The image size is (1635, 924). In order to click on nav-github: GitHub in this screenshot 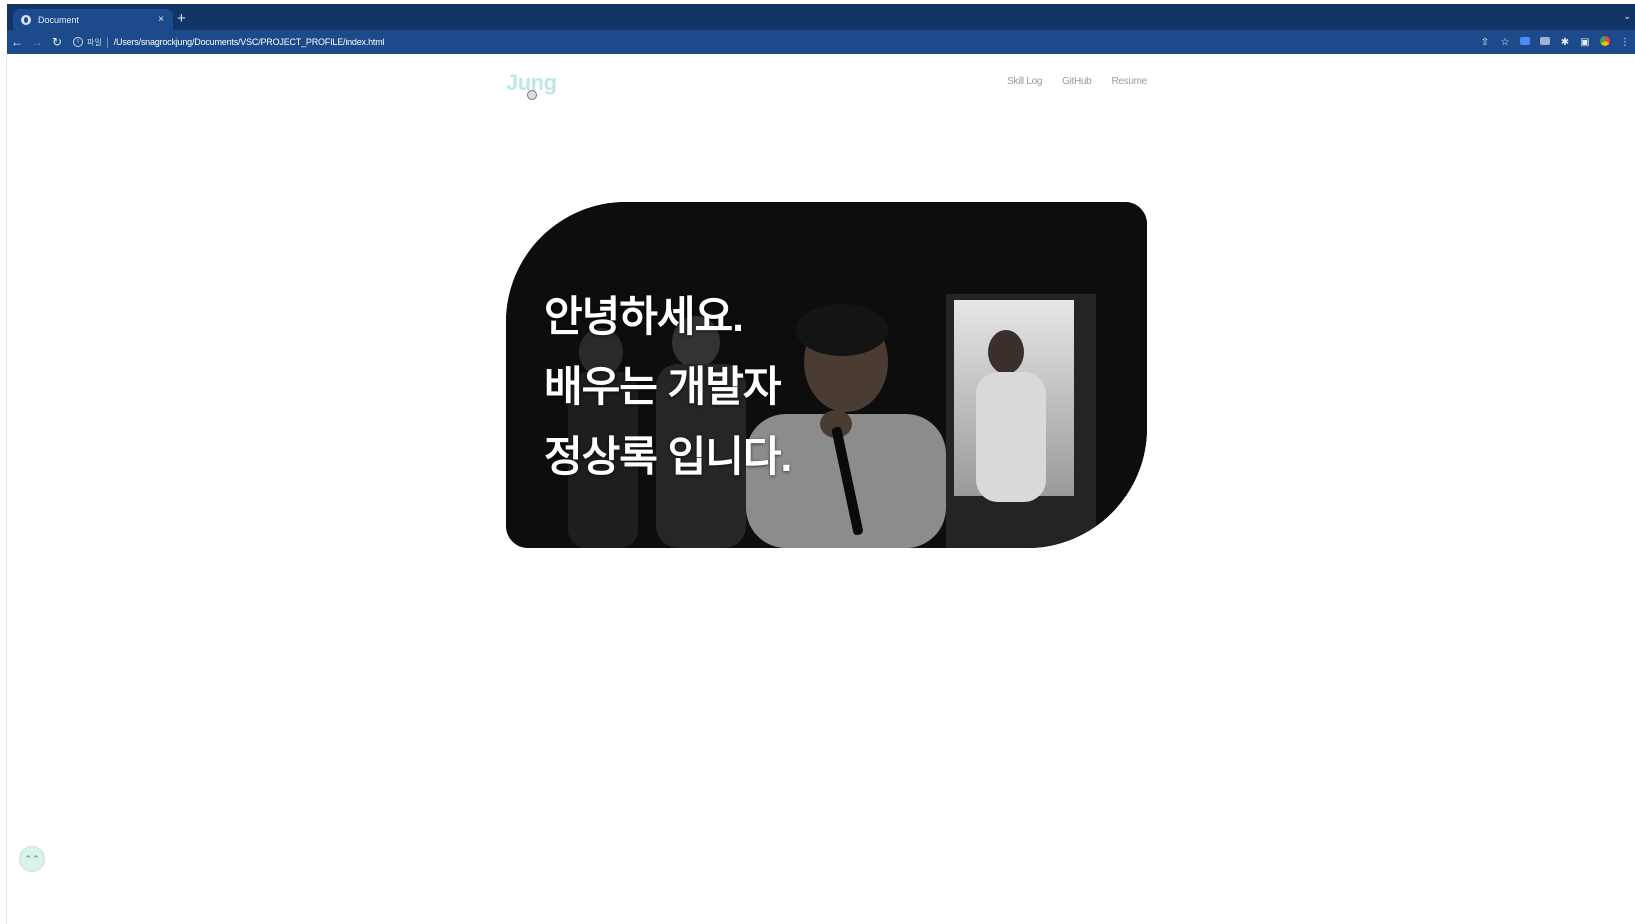, I will do `click(1077, 81)`.